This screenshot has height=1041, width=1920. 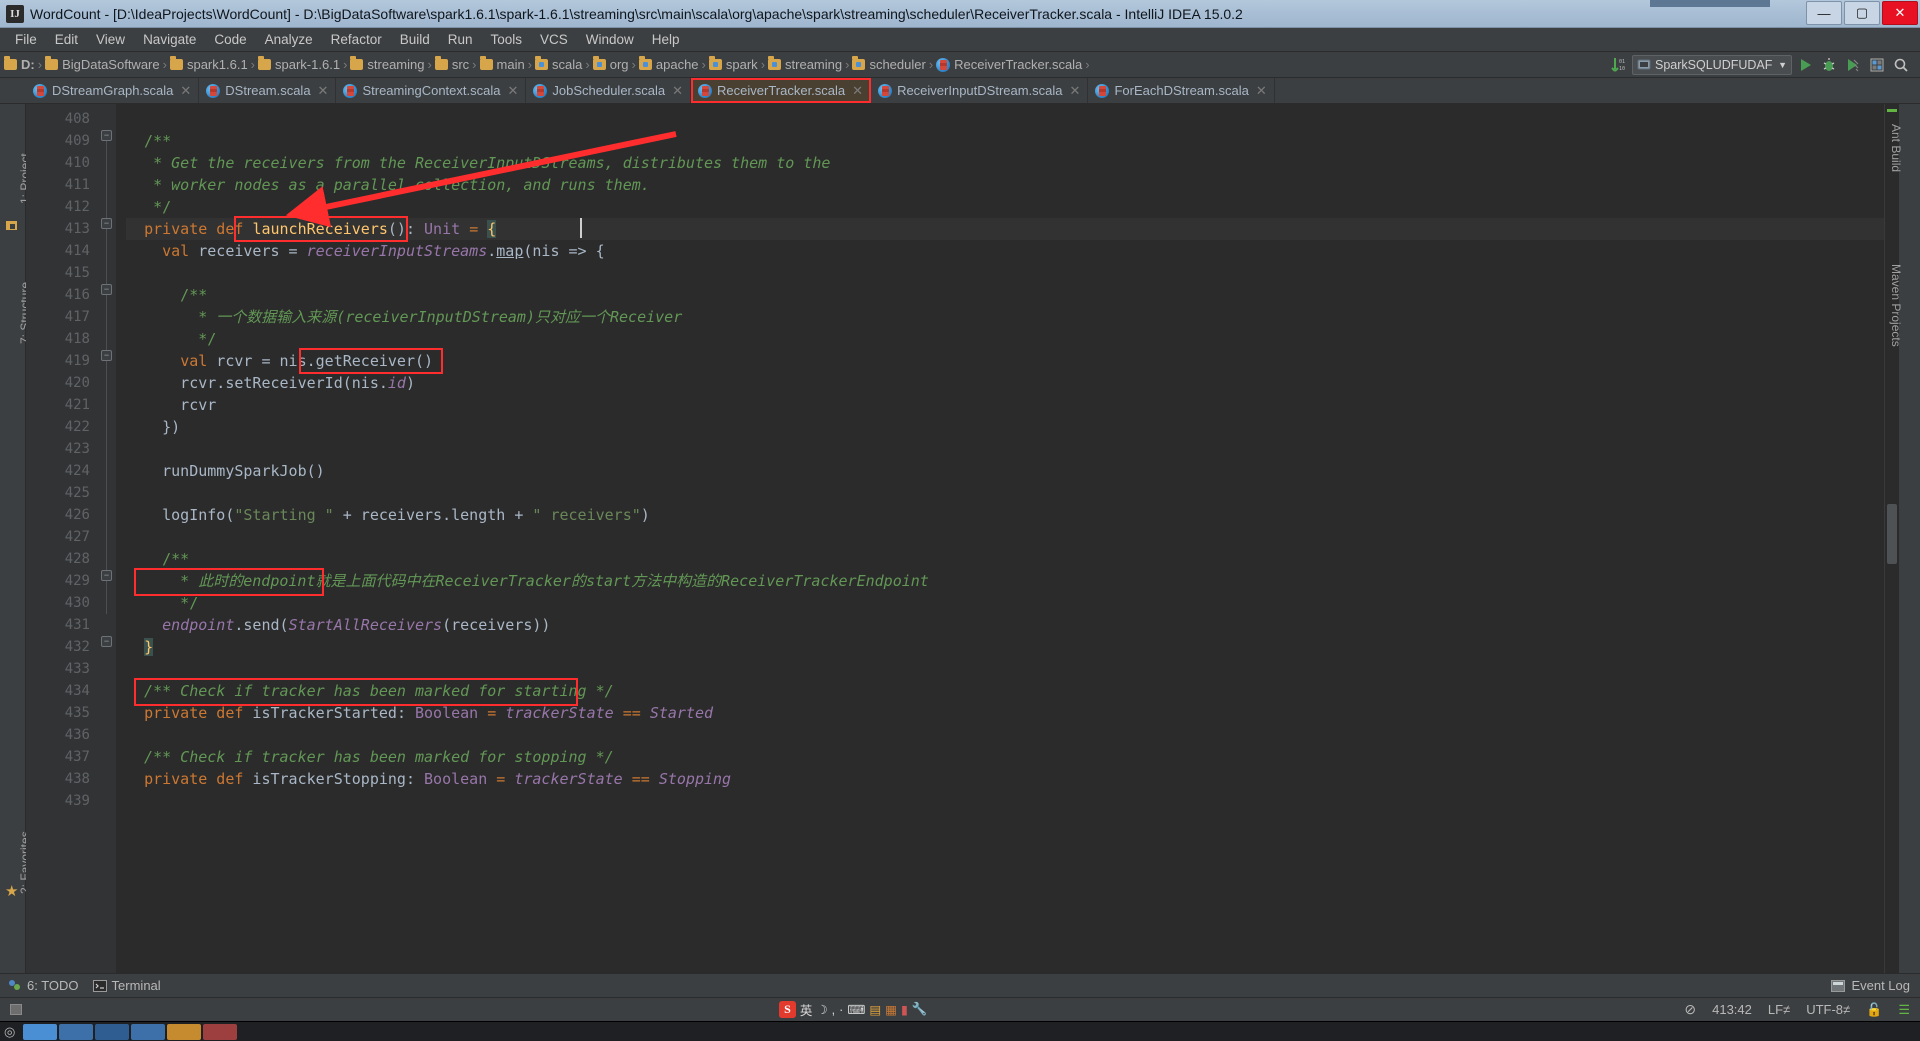 What do you see at coordinates (387, 64) in the screenshot?
I see `breadcrumb-streaming: streaming` at bounding box center [387, 64].